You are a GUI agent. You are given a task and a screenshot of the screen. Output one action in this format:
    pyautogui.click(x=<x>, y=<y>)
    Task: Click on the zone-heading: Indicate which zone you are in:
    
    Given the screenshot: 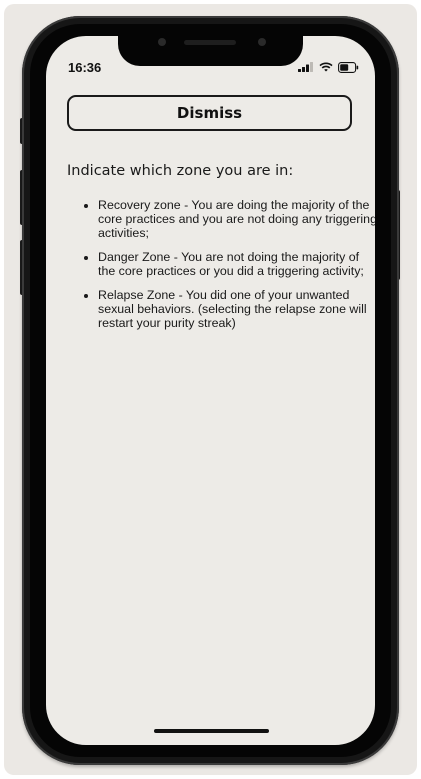 What is the action you would take?
    pyautogui.click(x=180, y=171)
    